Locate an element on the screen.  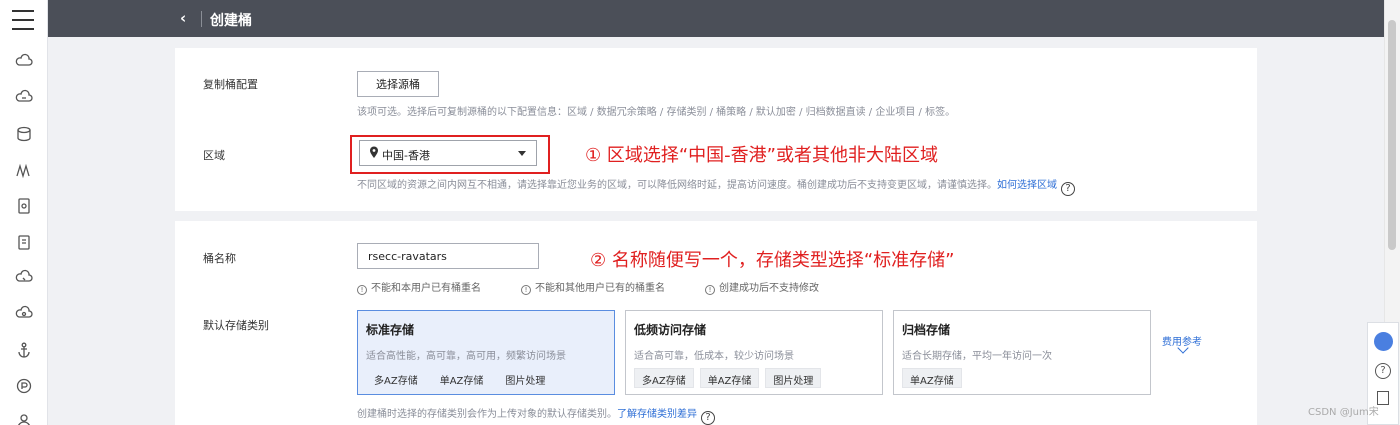
bucket-name-rule: ! 不能和其他用户已有的桶重名 is located at coordinates (593, 287).